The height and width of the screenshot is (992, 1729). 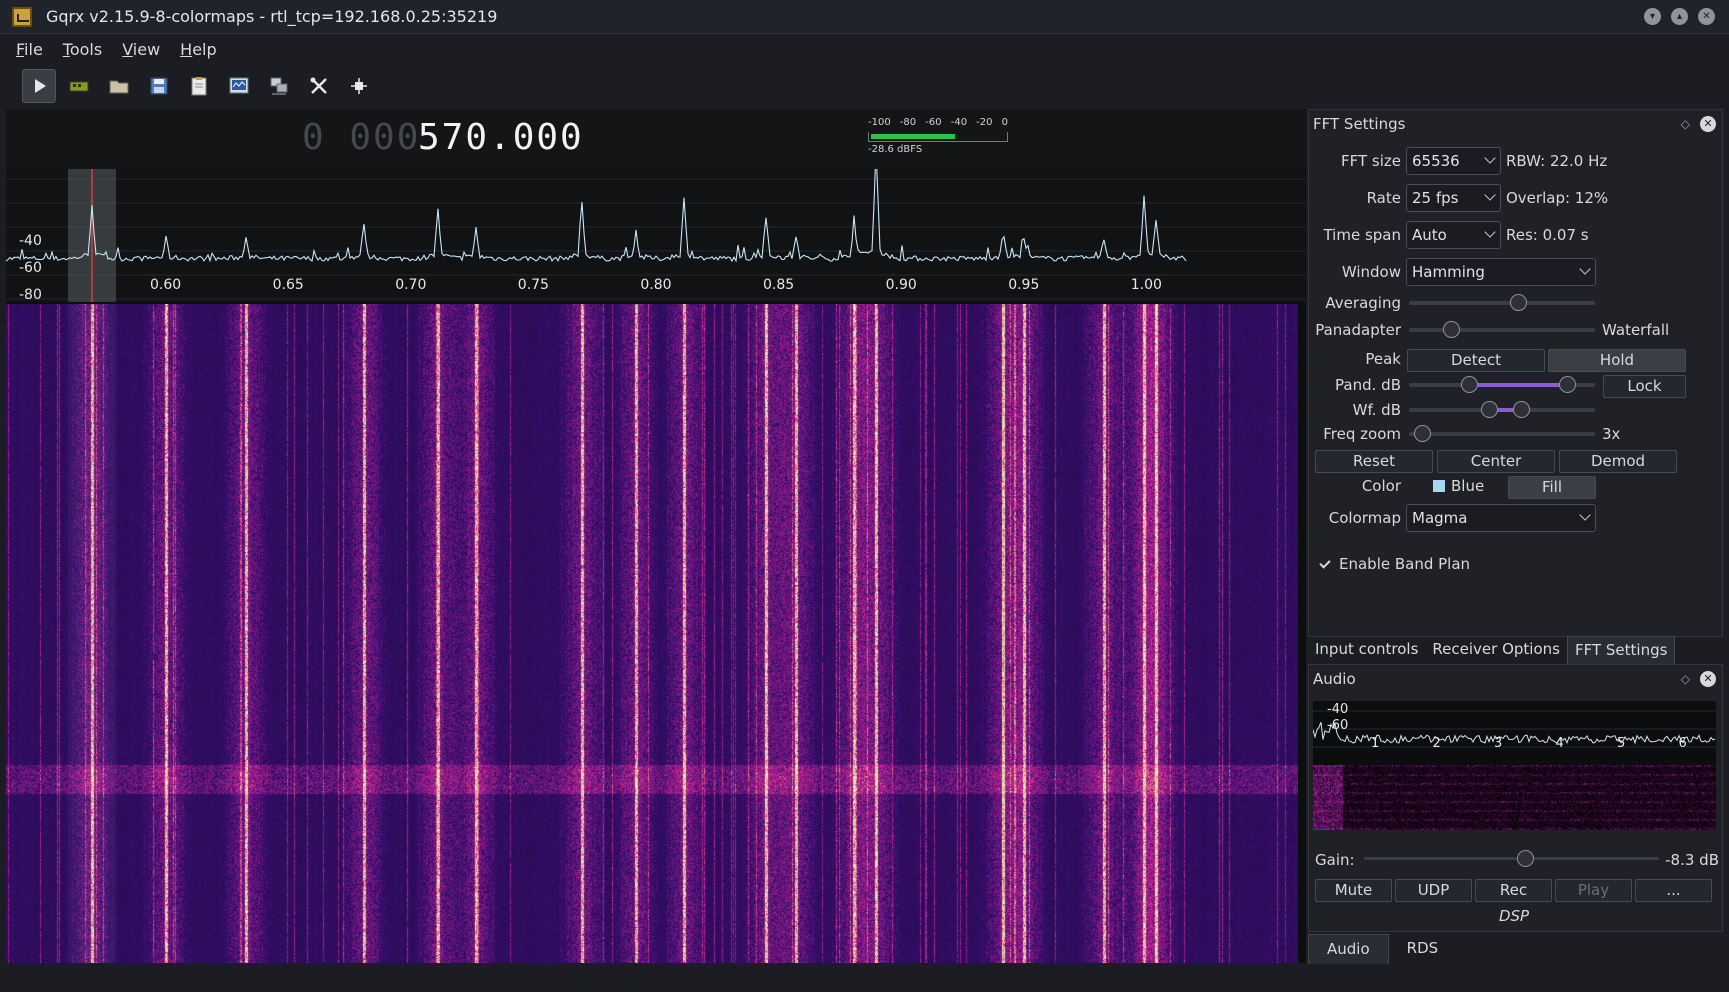 What do you see at coordinates (984, 122) in the screenshot?
I see `meter-tick-label: -20` at bounding box center [984, 122].